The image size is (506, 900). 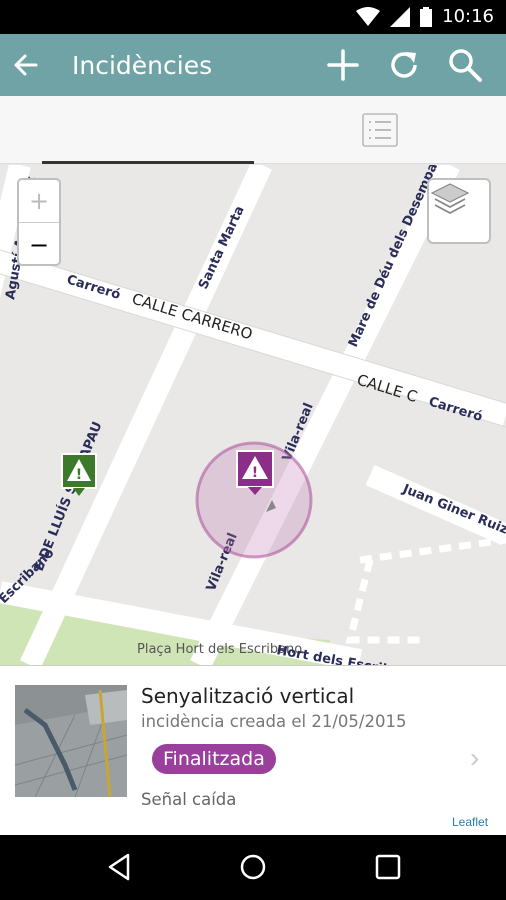 I want to click on zoom-out-button: −, so click(x=39, y=244).